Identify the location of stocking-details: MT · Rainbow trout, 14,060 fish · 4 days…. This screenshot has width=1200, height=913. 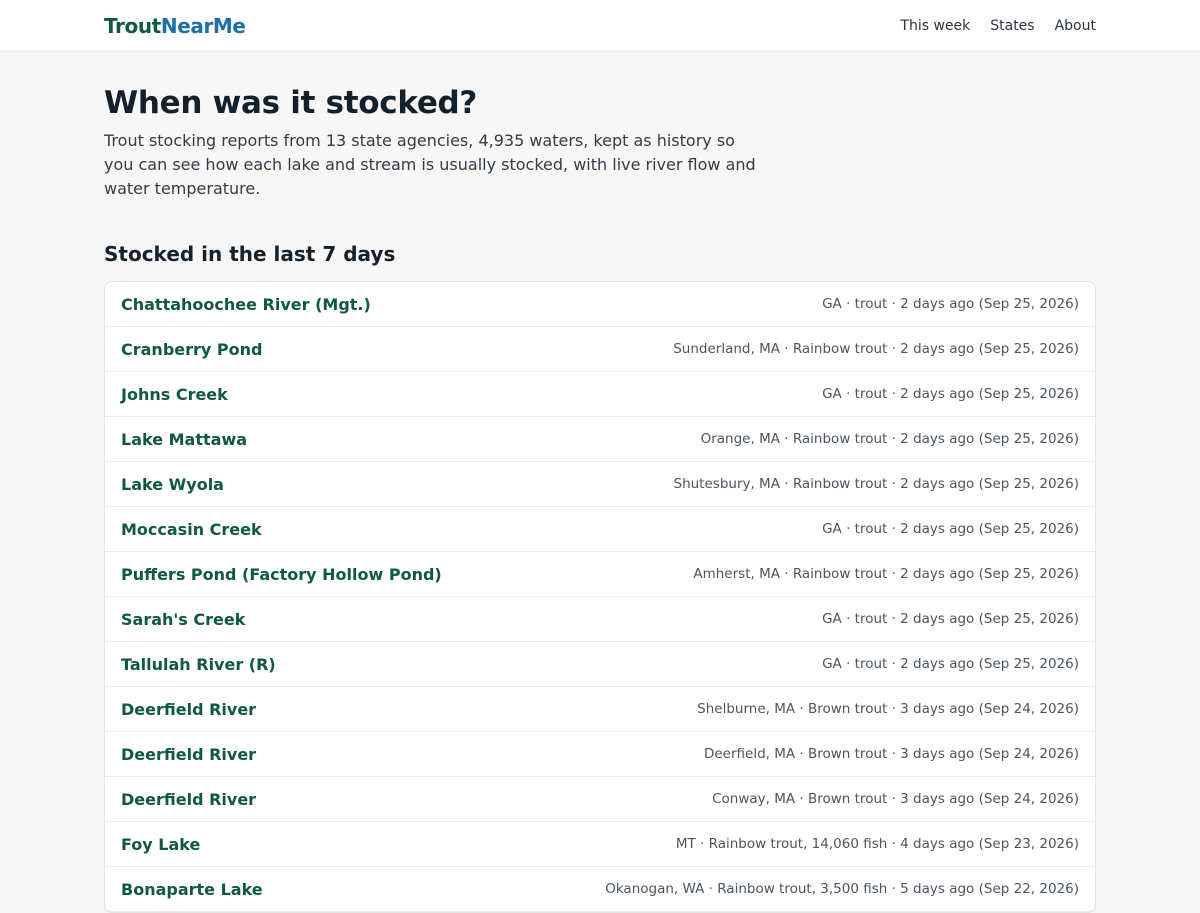
(877, 844).